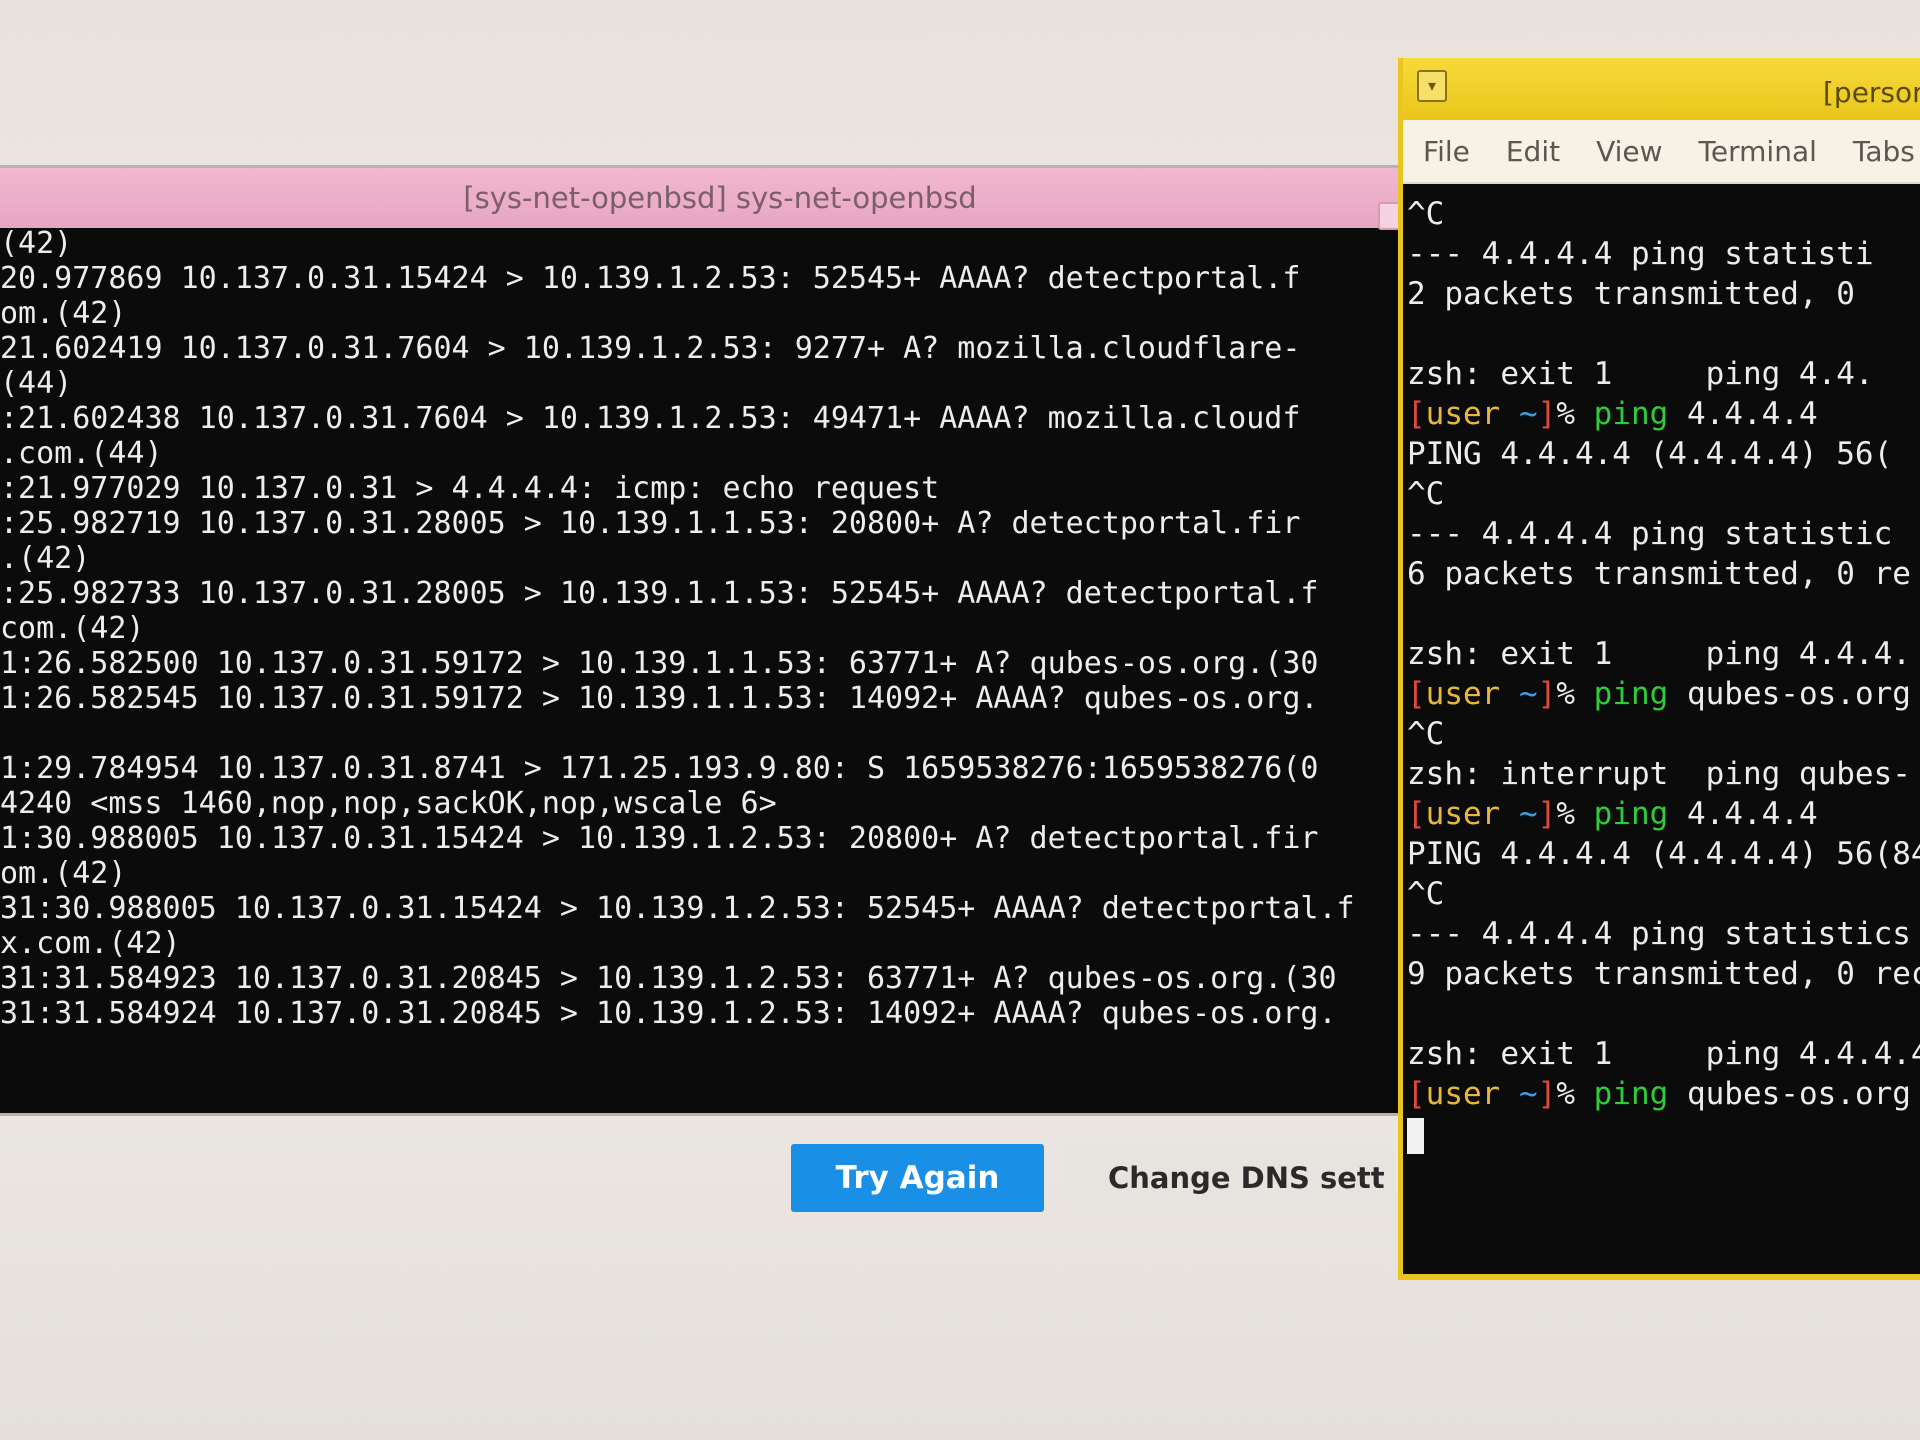 This screenshot has width=1920, height=1440. What do you see at coordinates (45, 558) in the screenshot?
I see `tcpdump-line: .(42)` at bounding box center [45, 558].